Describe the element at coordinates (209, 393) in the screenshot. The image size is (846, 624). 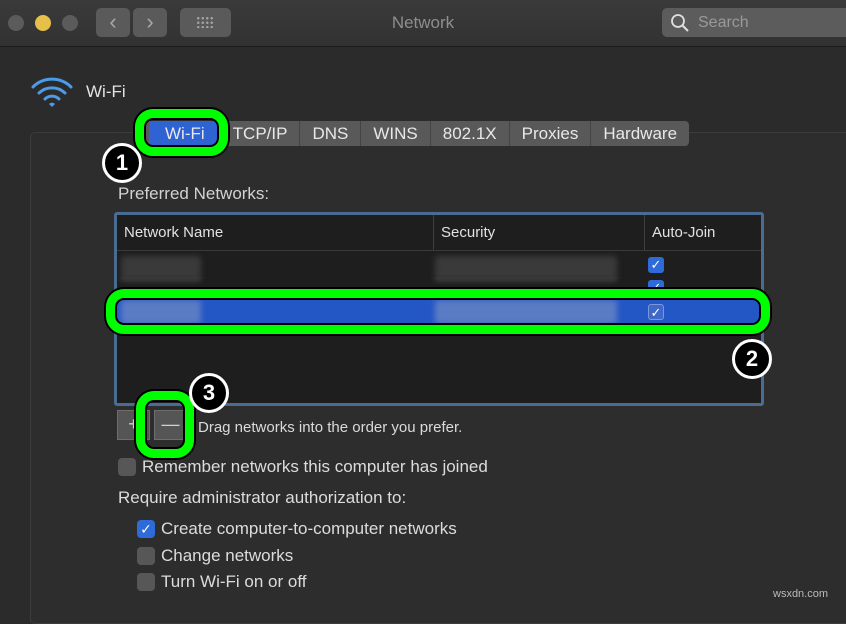
I see `step-badge-3: 3` at that location.